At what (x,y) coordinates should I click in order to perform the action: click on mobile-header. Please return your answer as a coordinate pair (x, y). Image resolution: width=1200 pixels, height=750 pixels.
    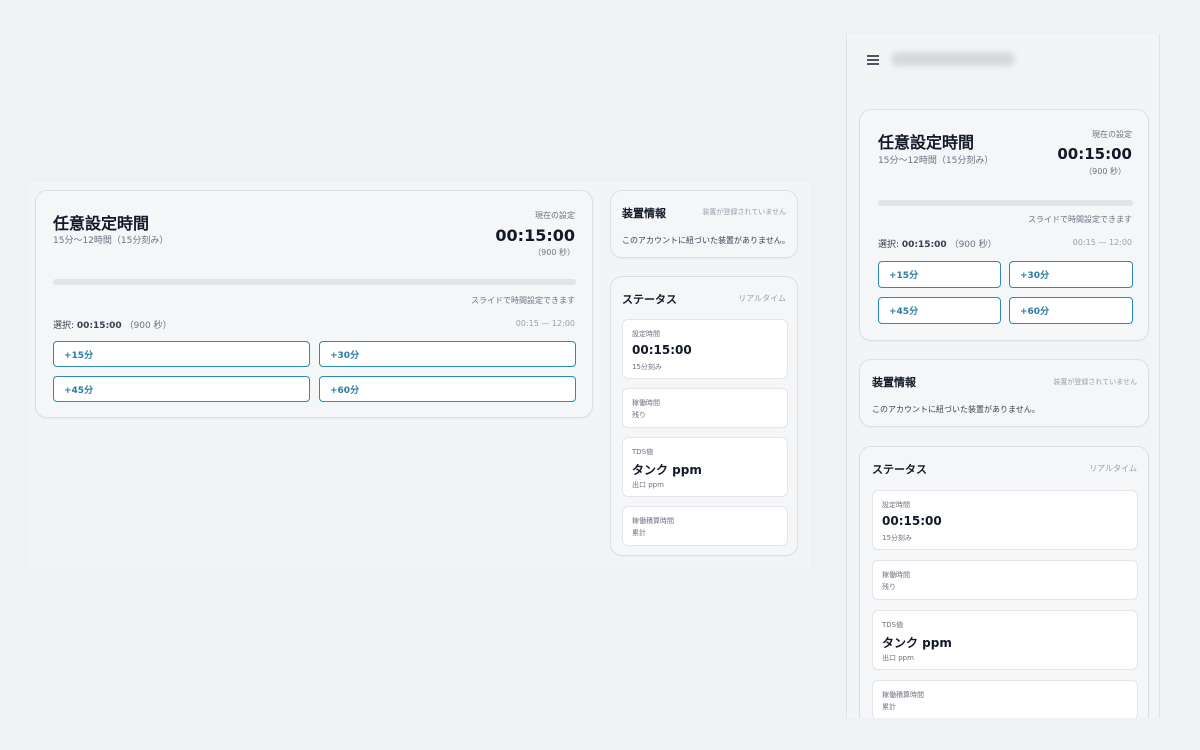
    Looking at the image, I should click on (1003, 60).